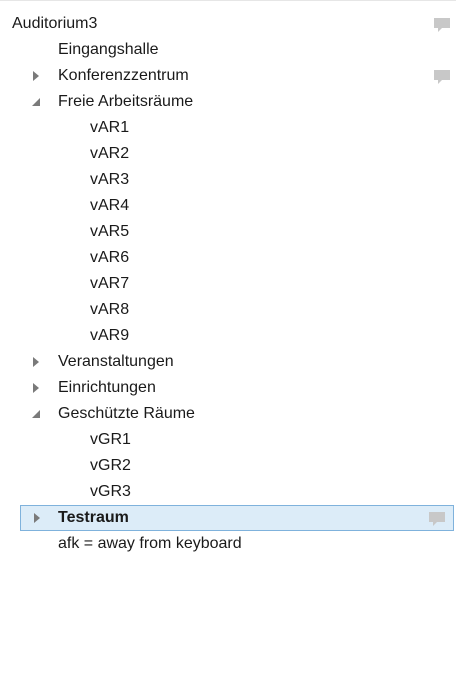 This screenshot has height=686, width=456. I want to click on tree-item-freie-arbeitsraeume: Freie Arbeitsräume, so click(228, 102).